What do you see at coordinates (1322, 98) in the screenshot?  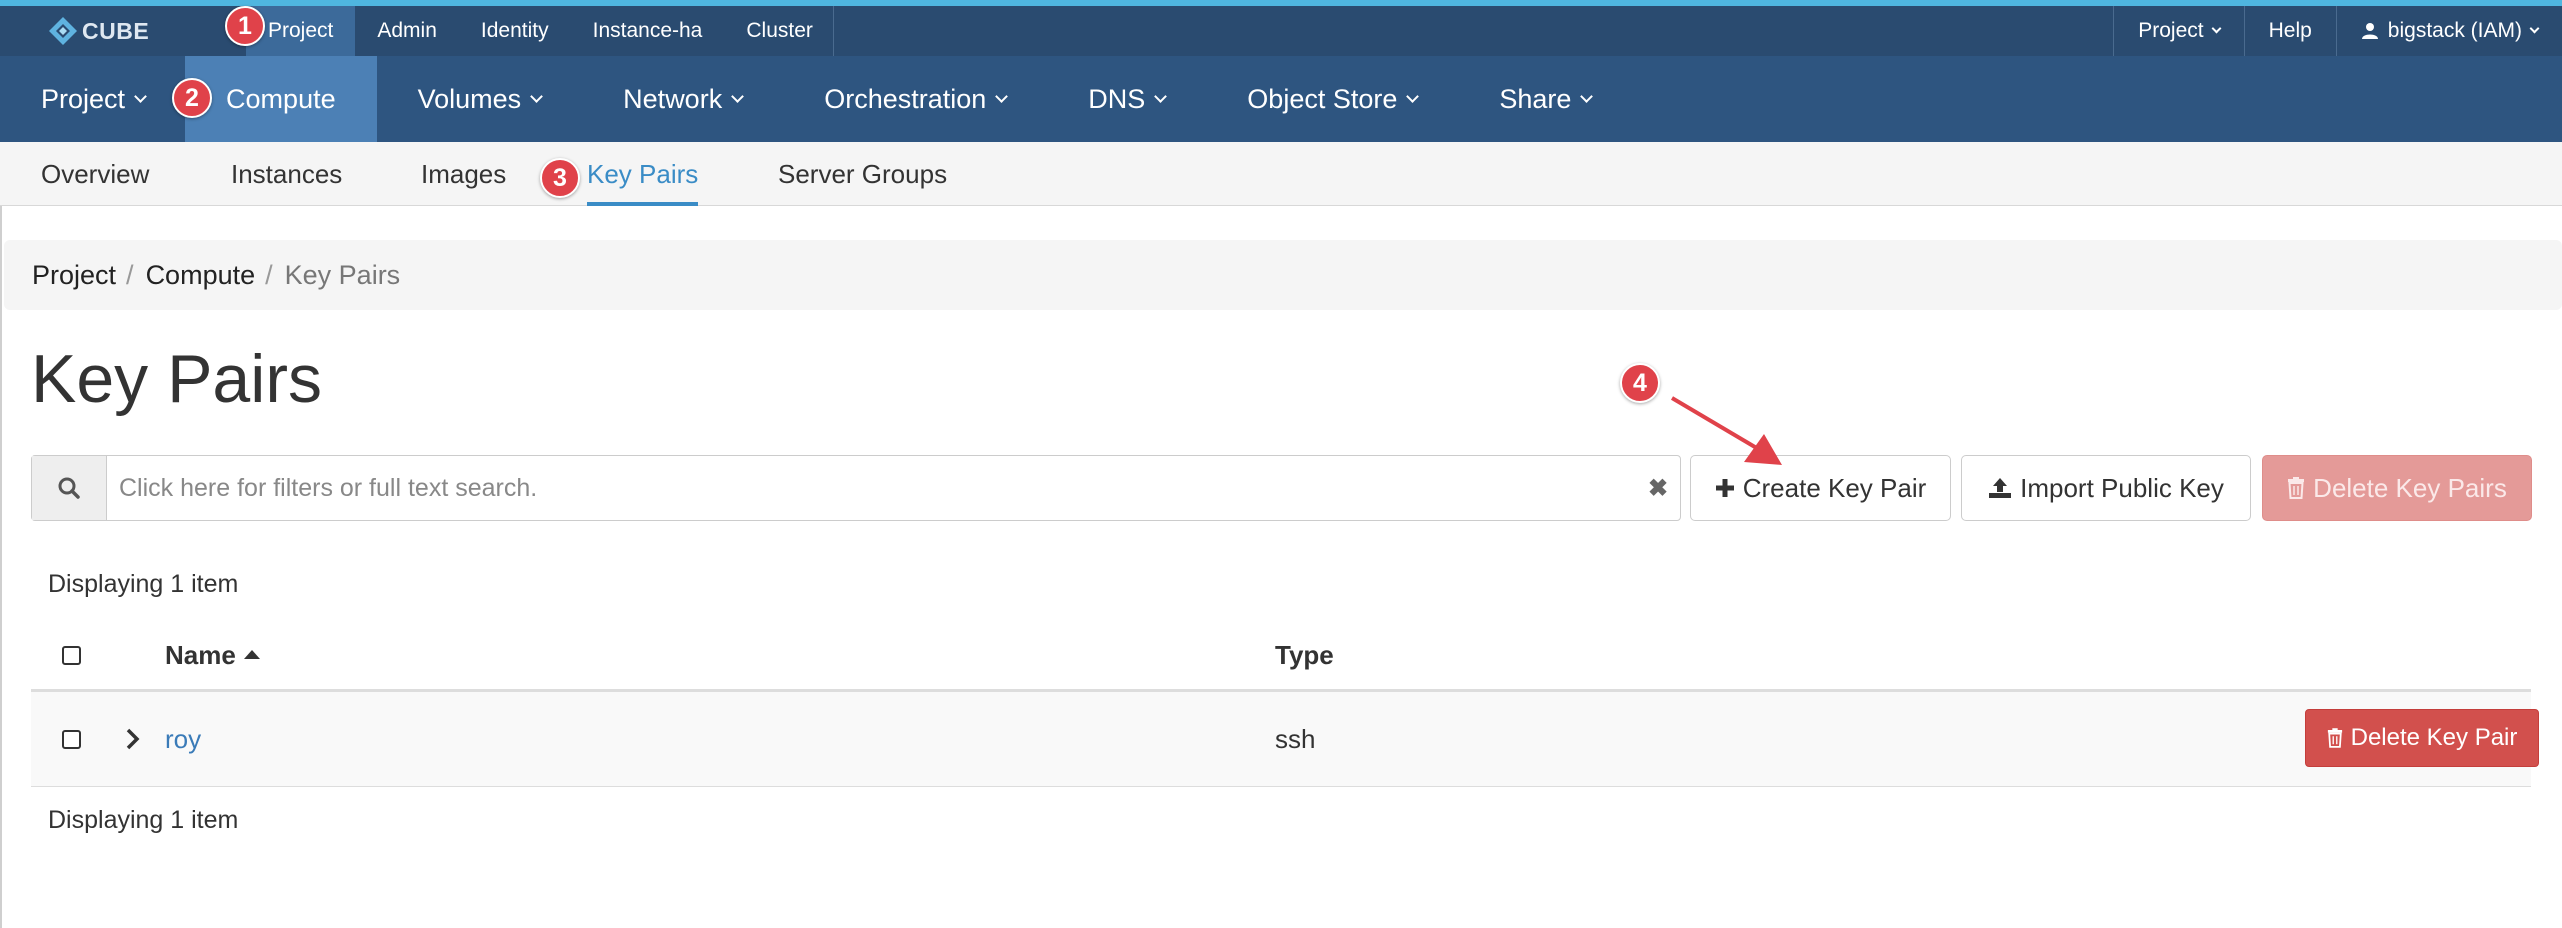 I see `panel-object-store-label: Object Store` at bounding box center [1322, 98].